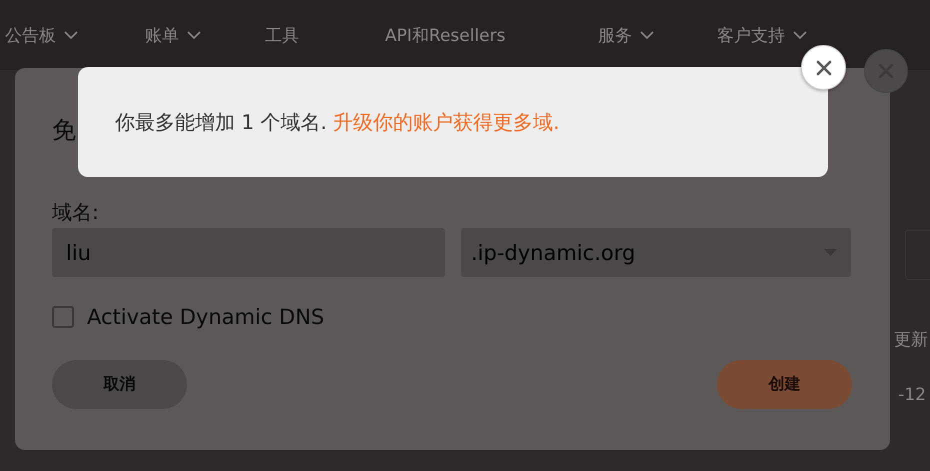 This screenshot has width=930, height=471. I want to click on nav-item: API和Resellers, so click(491, 35).